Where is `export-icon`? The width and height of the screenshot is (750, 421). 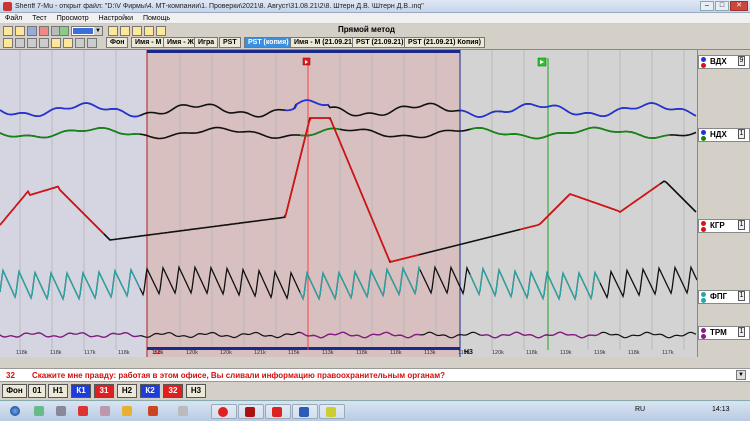
export-icon is located at coordinates (149, 31).